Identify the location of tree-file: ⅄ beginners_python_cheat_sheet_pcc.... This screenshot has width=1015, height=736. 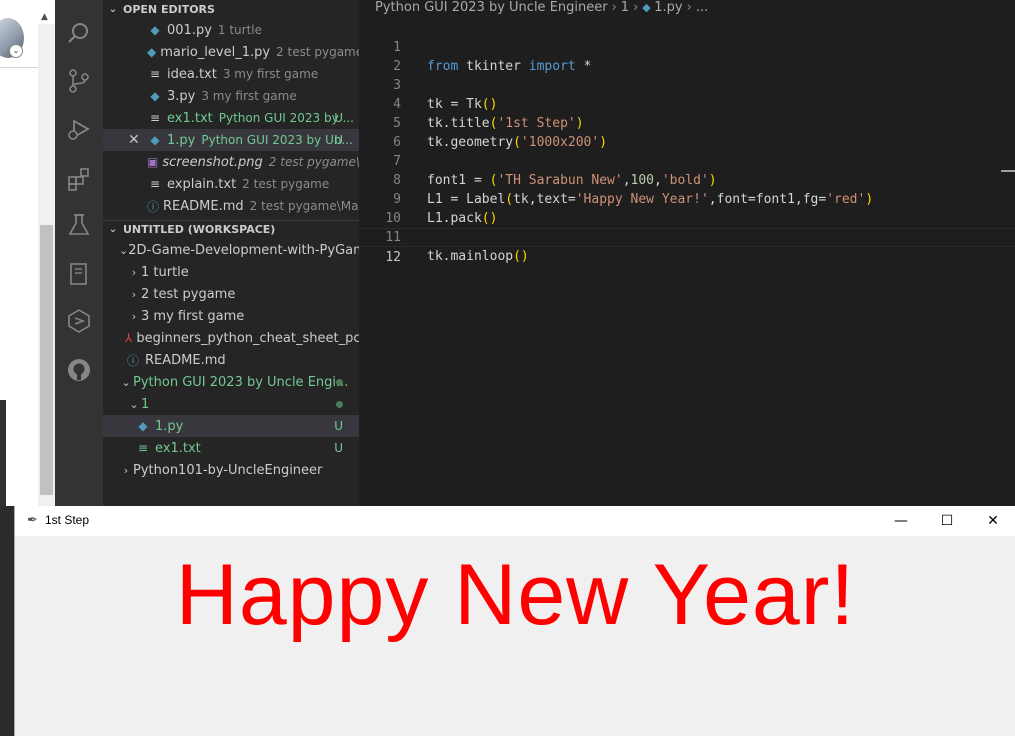
(231, 338).